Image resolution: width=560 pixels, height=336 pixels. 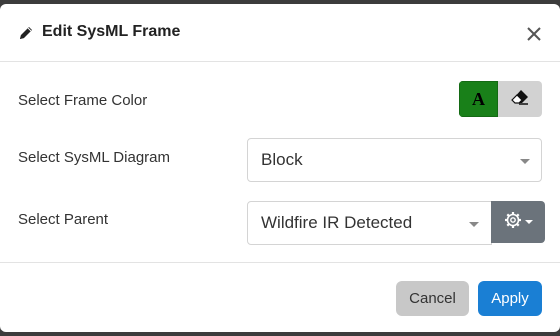 I want to click on gear-icon, so click(x=513, y=222).